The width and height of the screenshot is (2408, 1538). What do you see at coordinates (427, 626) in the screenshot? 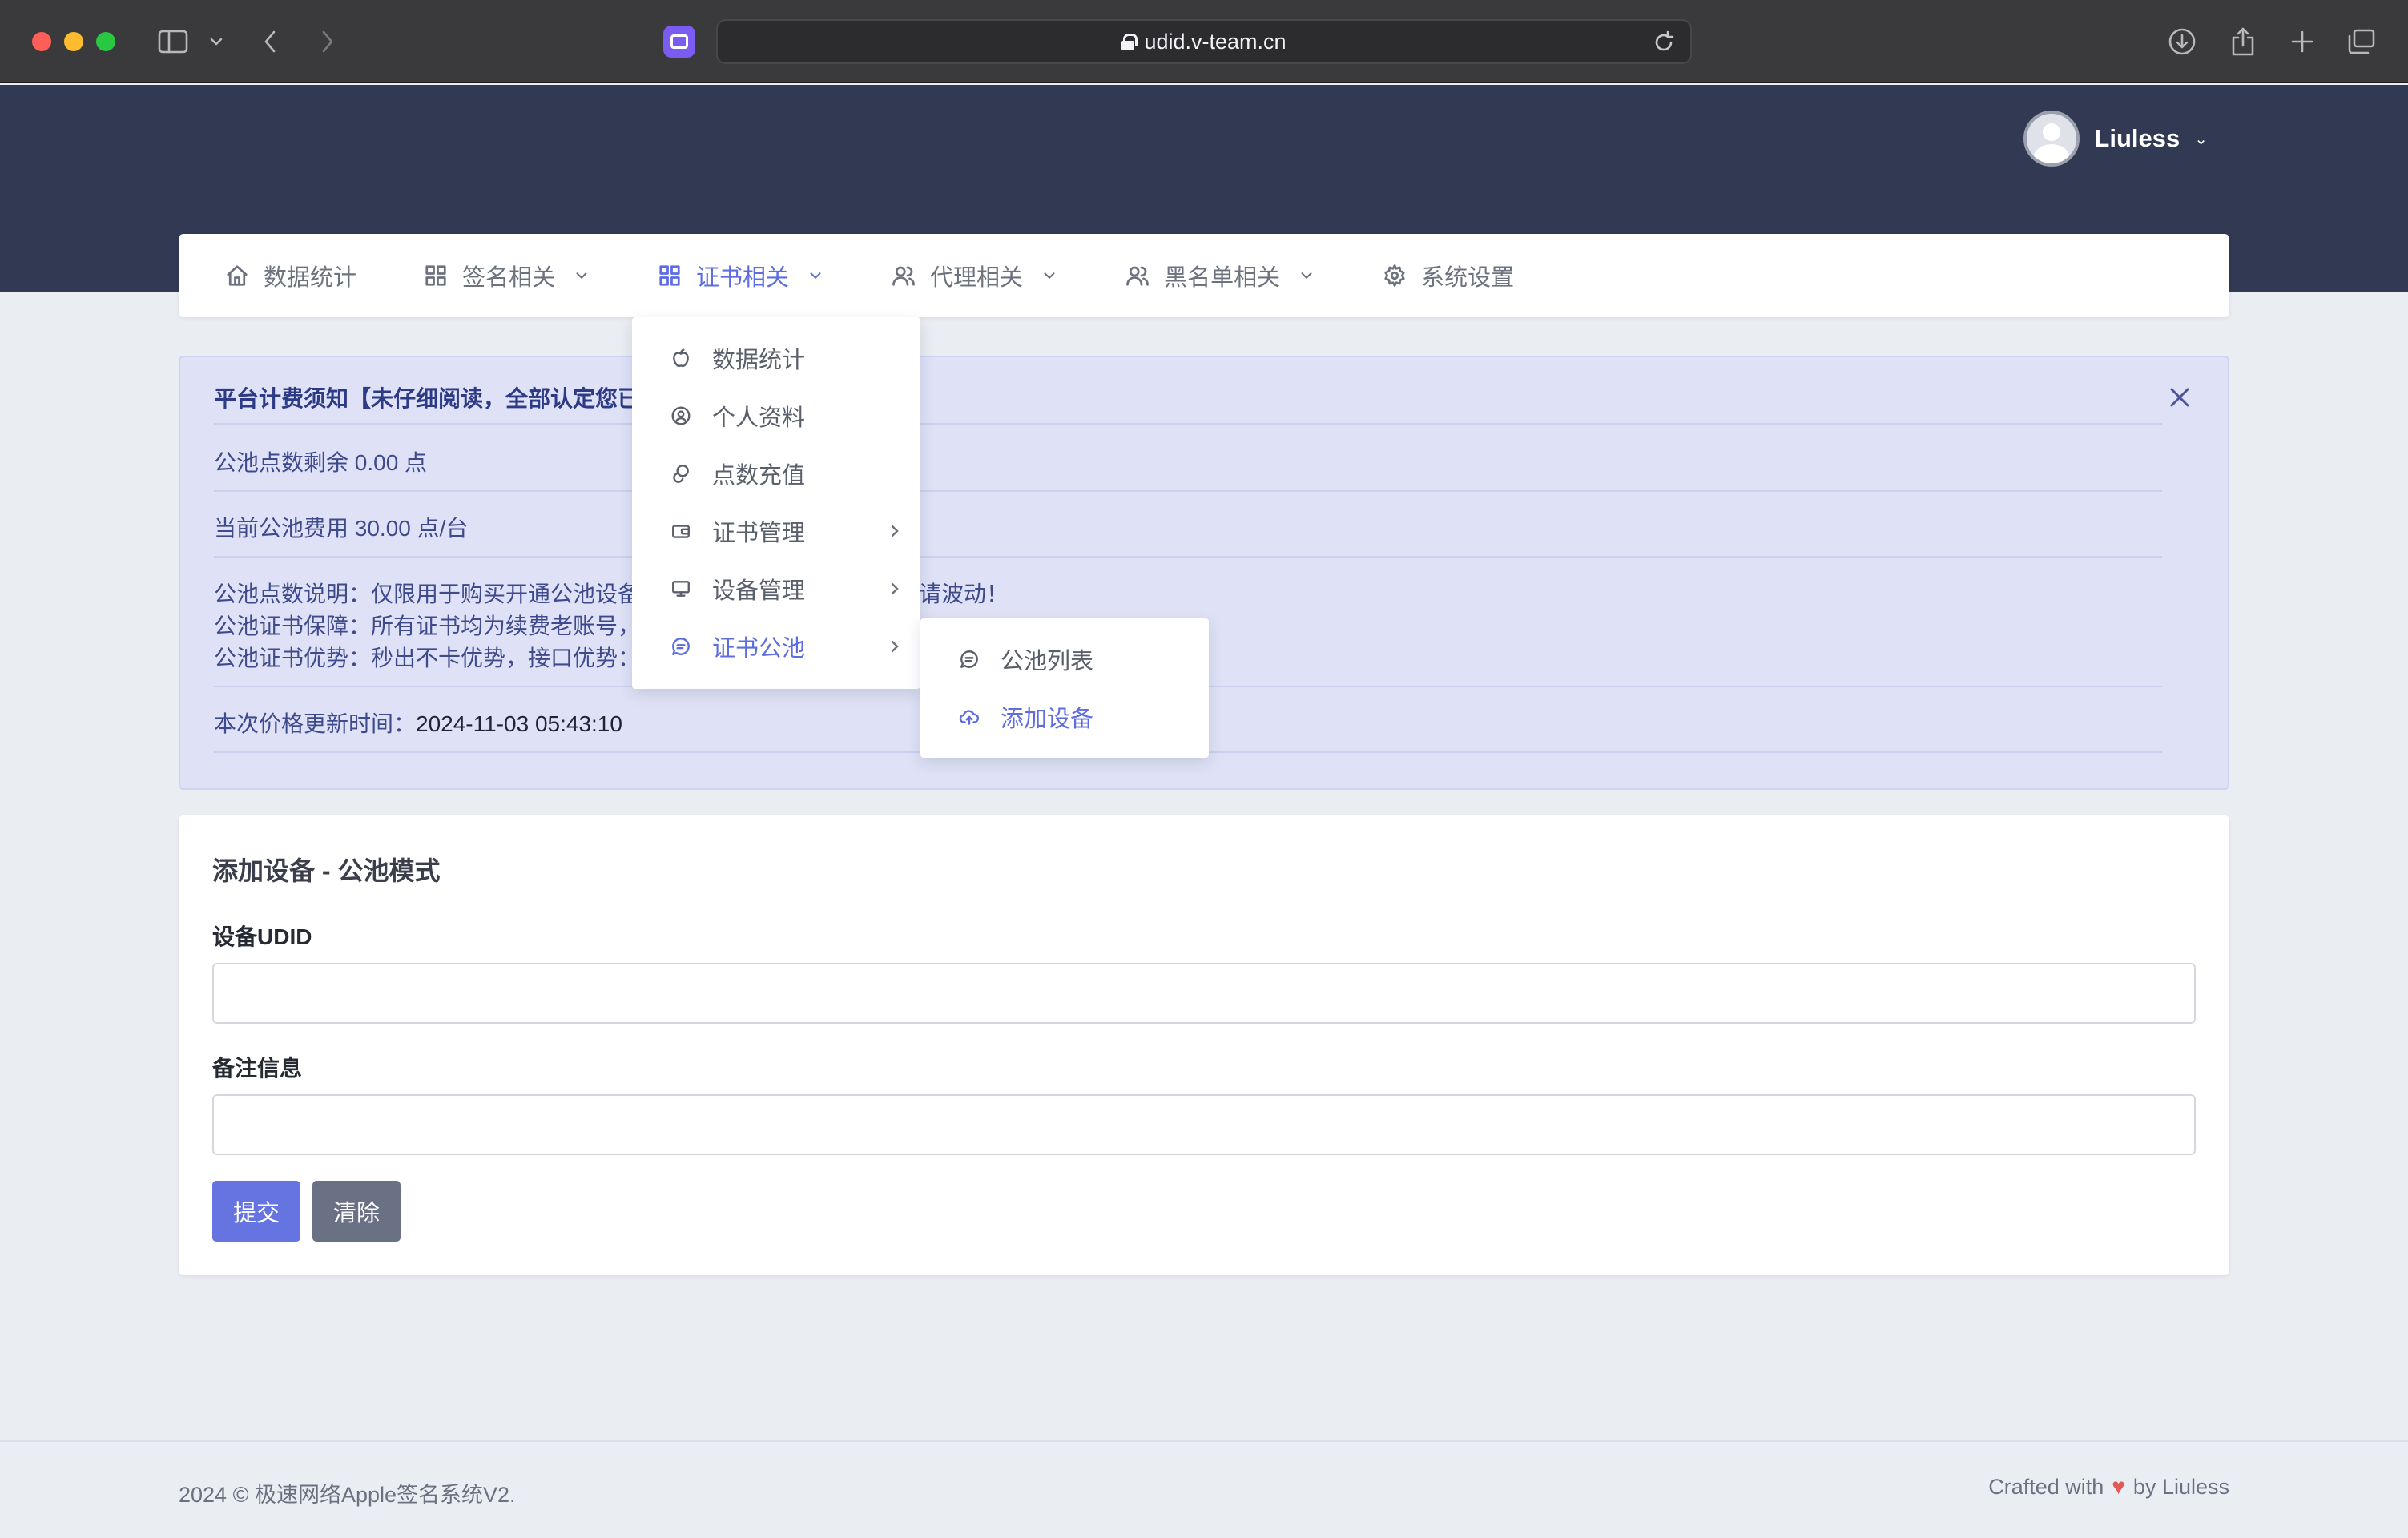
I see `desc-line-2: 公池证书保障：所有证书均为续费老账号，` at bounding box center [427, 626].